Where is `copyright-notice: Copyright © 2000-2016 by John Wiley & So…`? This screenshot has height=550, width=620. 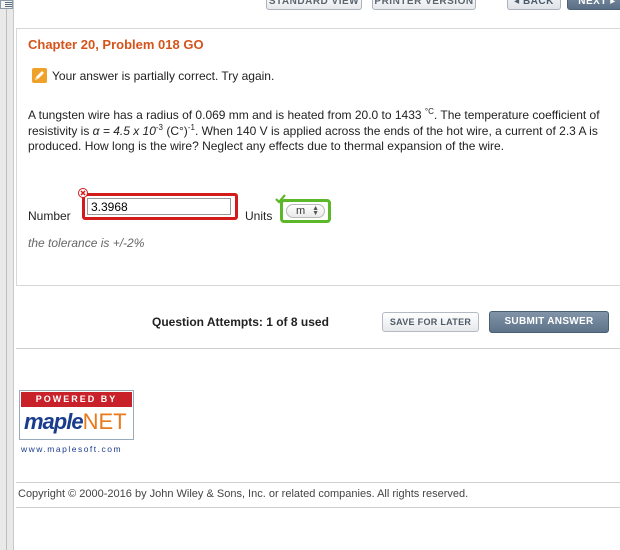 copyright-notice: Copyright © 2000-2016 by John Wiley & So… is located at coordinates (243, 494).